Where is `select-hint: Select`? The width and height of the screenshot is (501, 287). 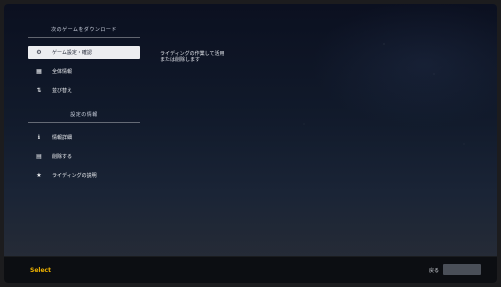
select-hint: Select is located at coordinates (40, 270).